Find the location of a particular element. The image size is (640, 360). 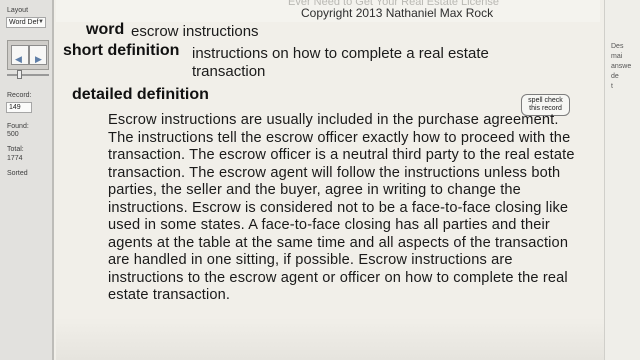

right-panel: Des mai answe de t is located at coordinates (622, 180).